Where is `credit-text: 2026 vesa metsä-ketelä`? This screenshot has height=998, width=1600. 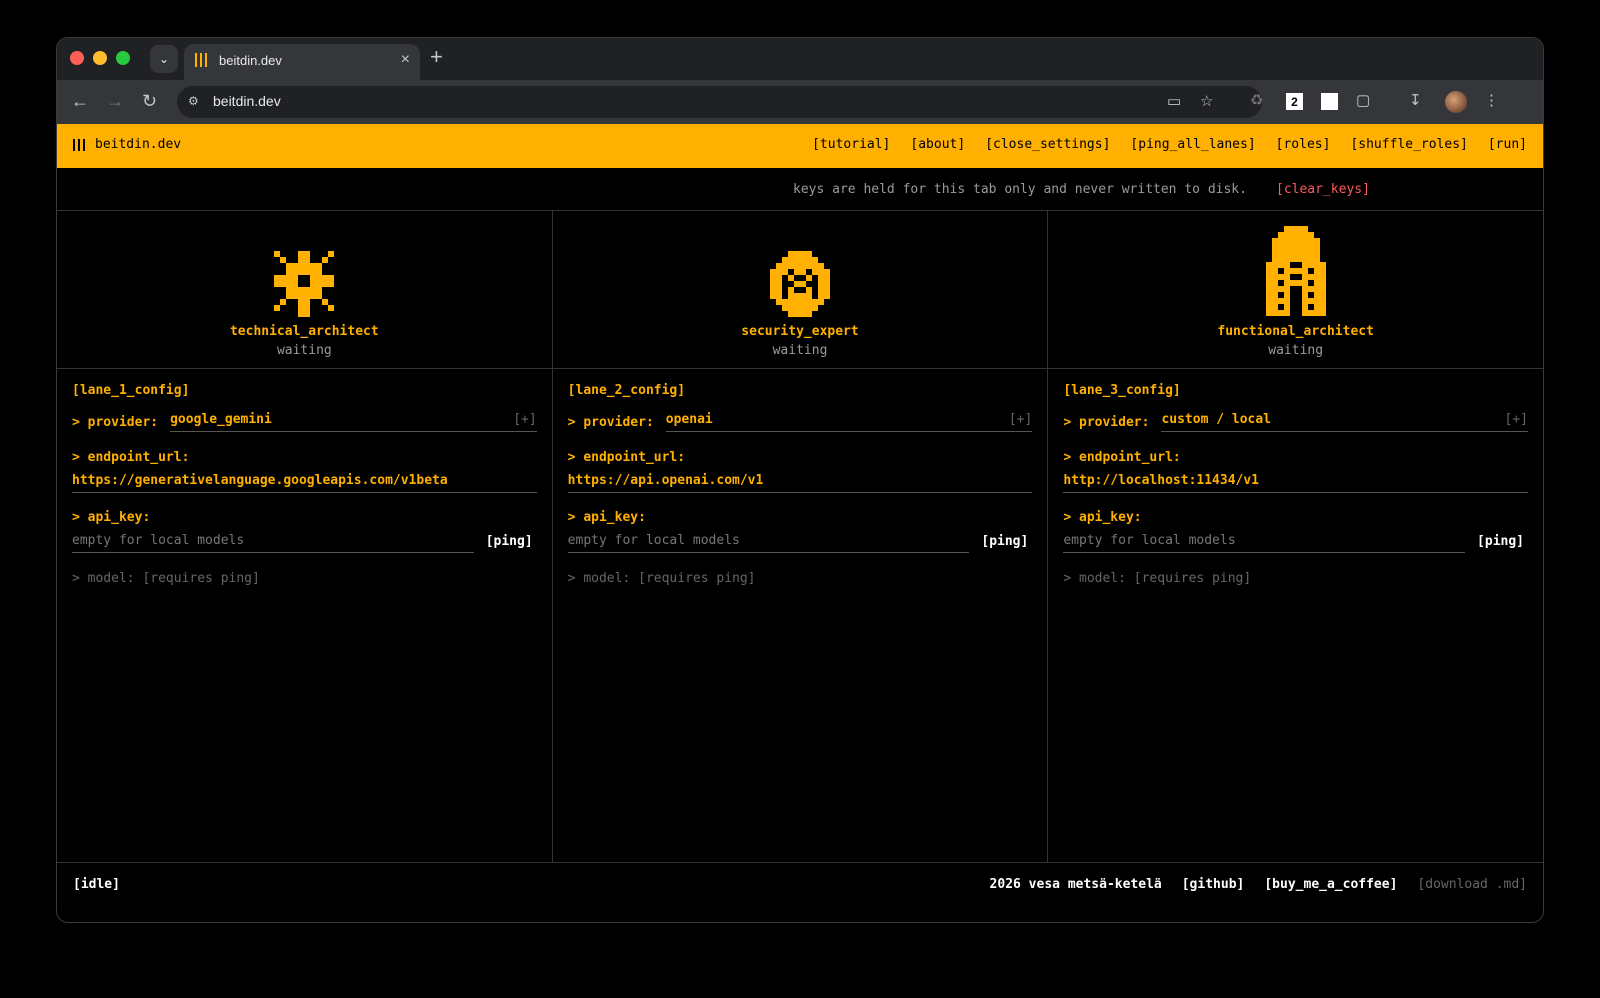
credit-text: 2026 vesa metsä-ketelä is located at coordinates (1075, 884).